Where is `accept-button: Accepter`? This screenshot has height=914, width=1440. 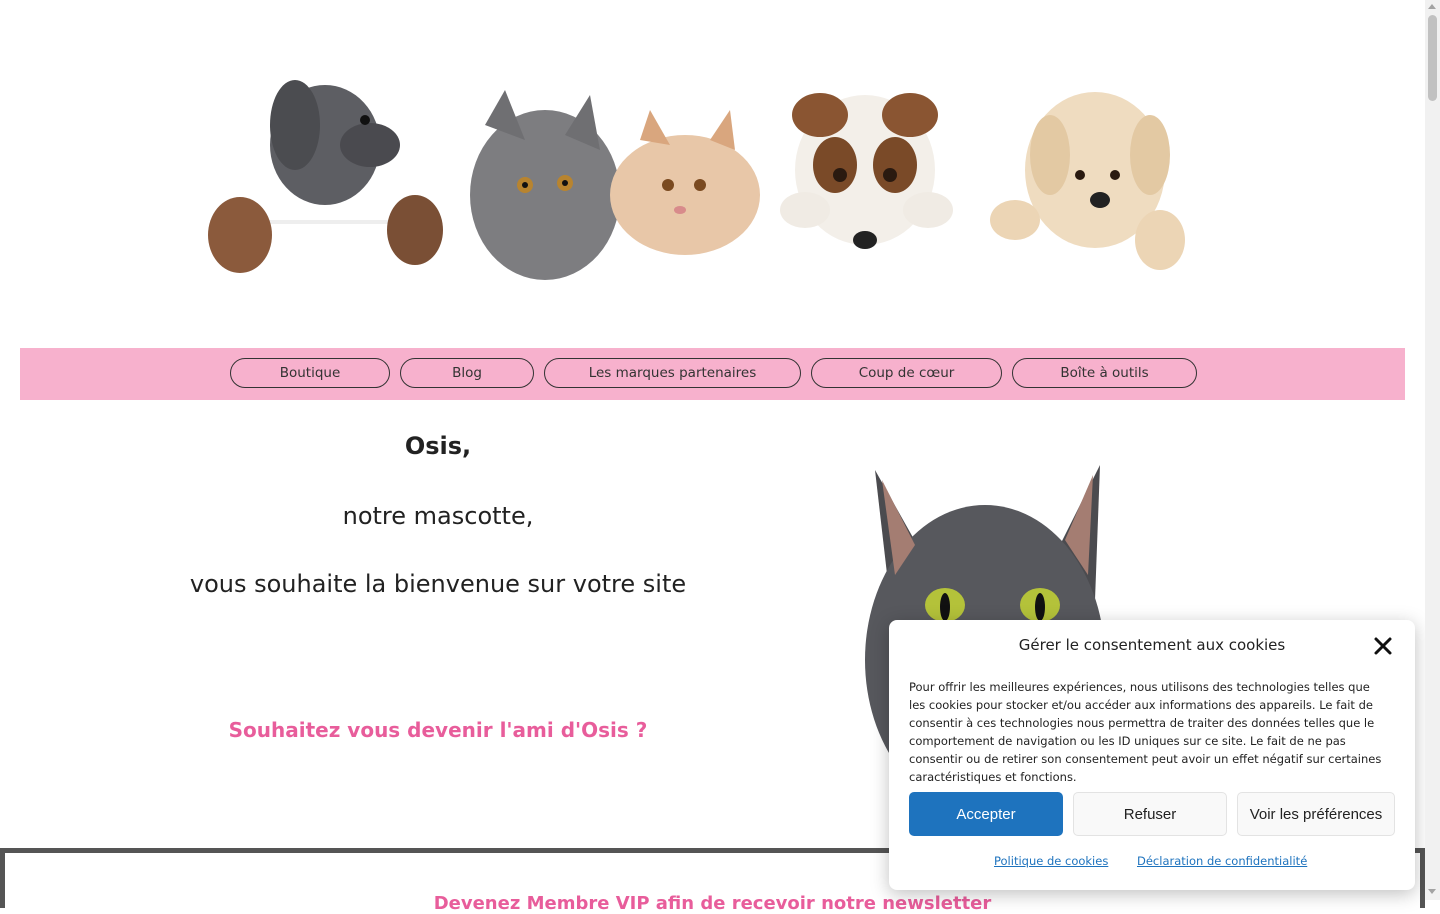
accept-button: Accepter is located at coordinates (986, 814).